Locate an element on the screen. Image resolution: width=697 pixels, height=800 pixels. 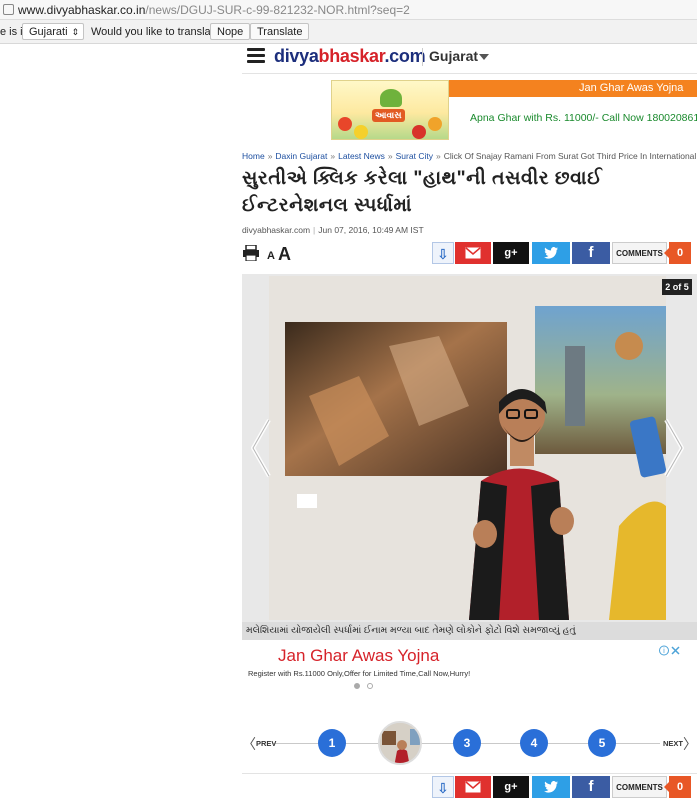
print-icon is located at coordinates (251, 253).